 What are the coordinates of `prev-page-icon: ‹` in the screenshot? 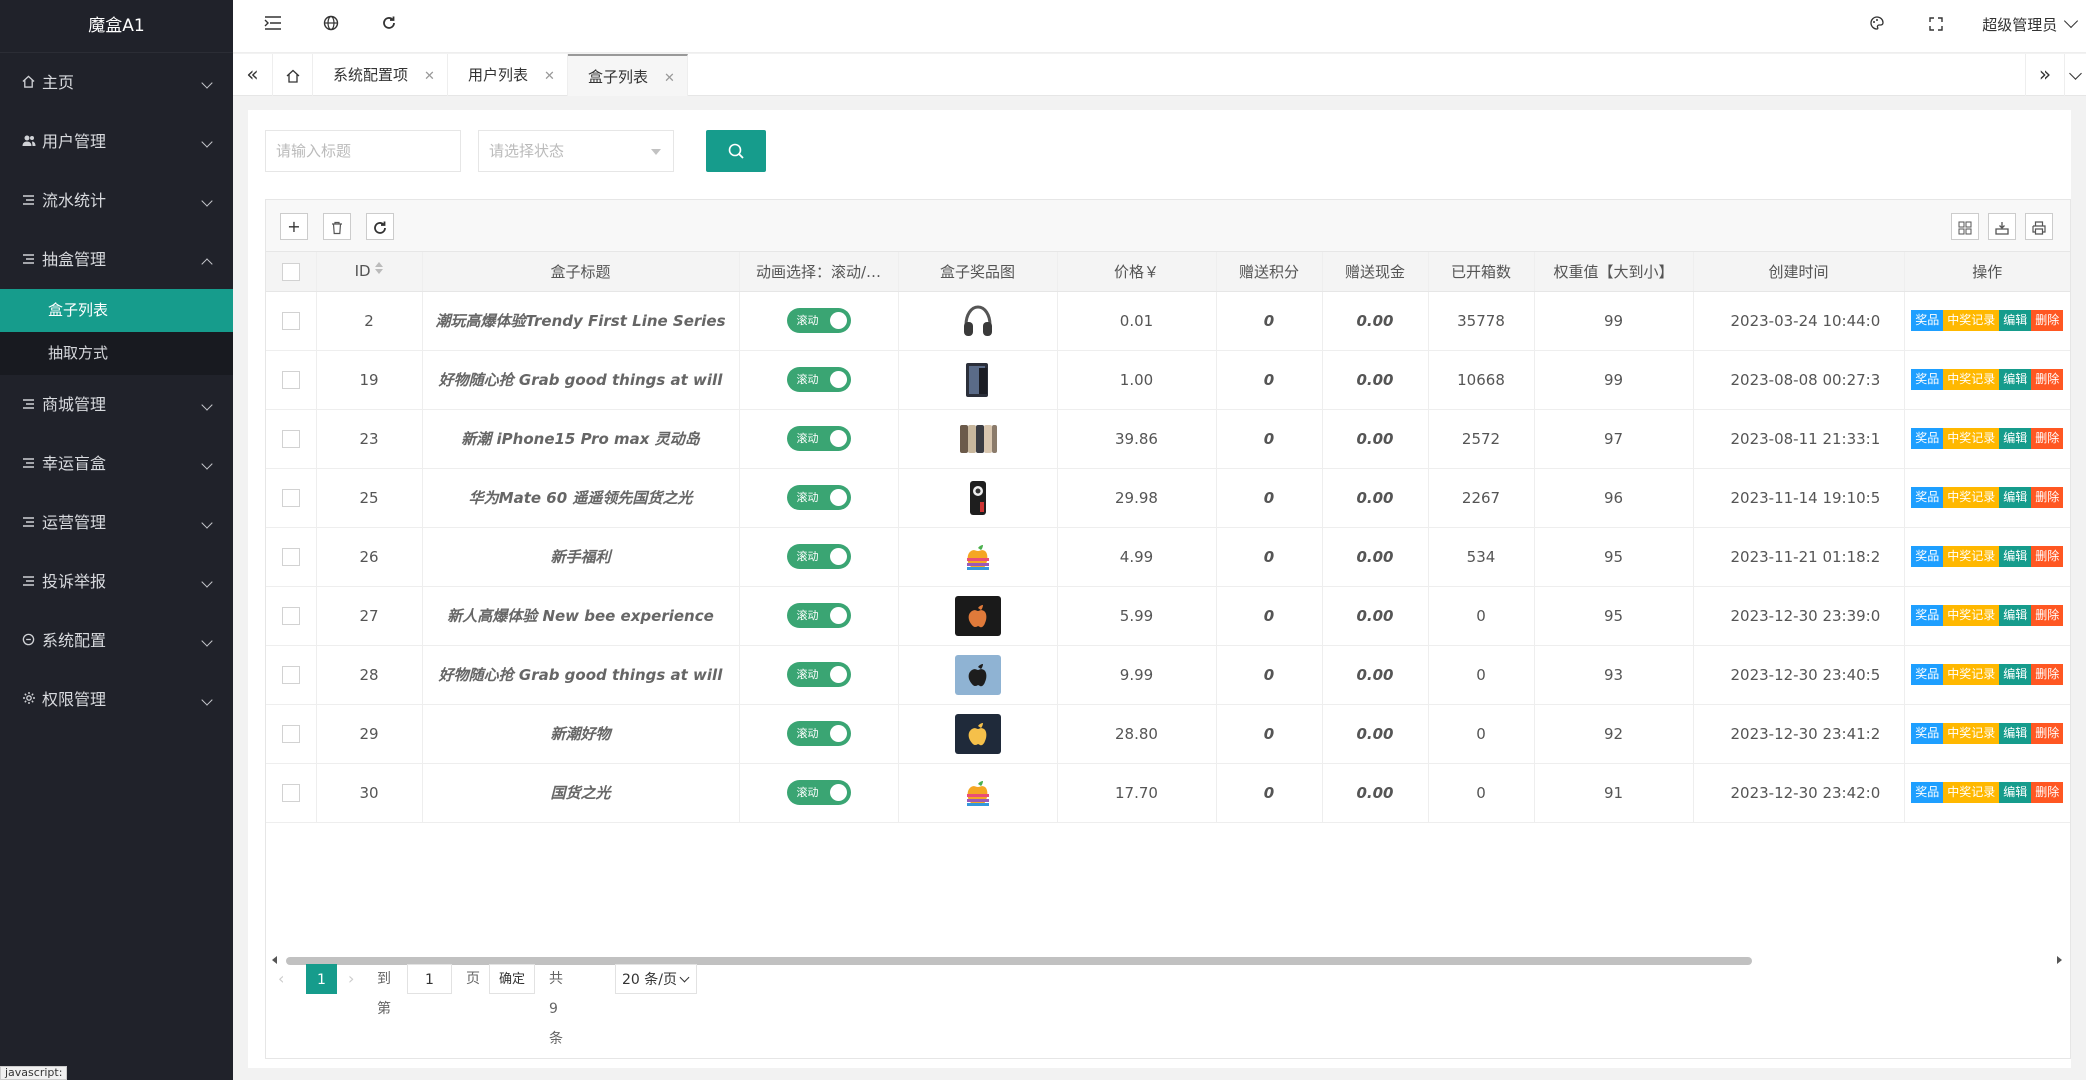 It's located at (281, 979).